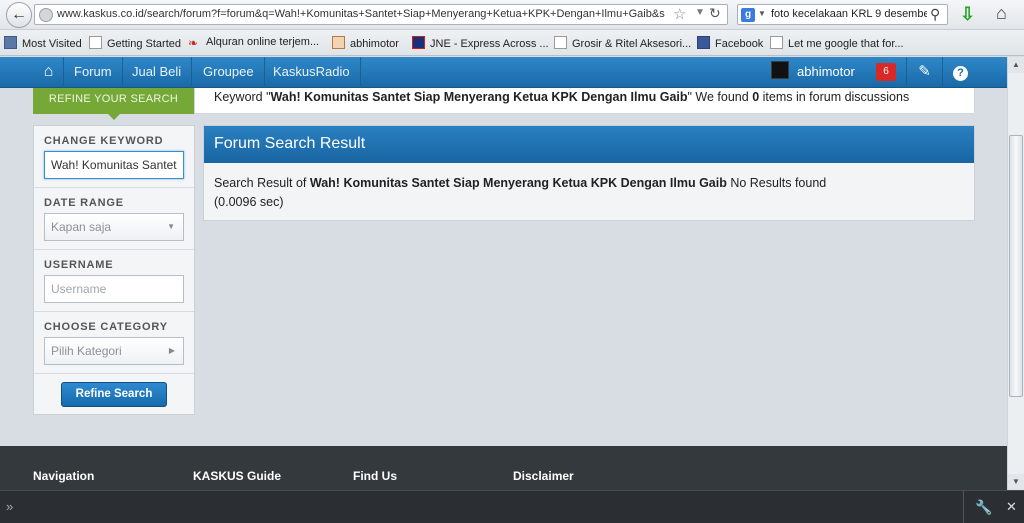 Image resolution: width=1024 pixels, height=523 pixels. What do you see at coordinates (338, 42) in the screenshot?
I see `abhimotor-icon` at bounding box center [338, 42].